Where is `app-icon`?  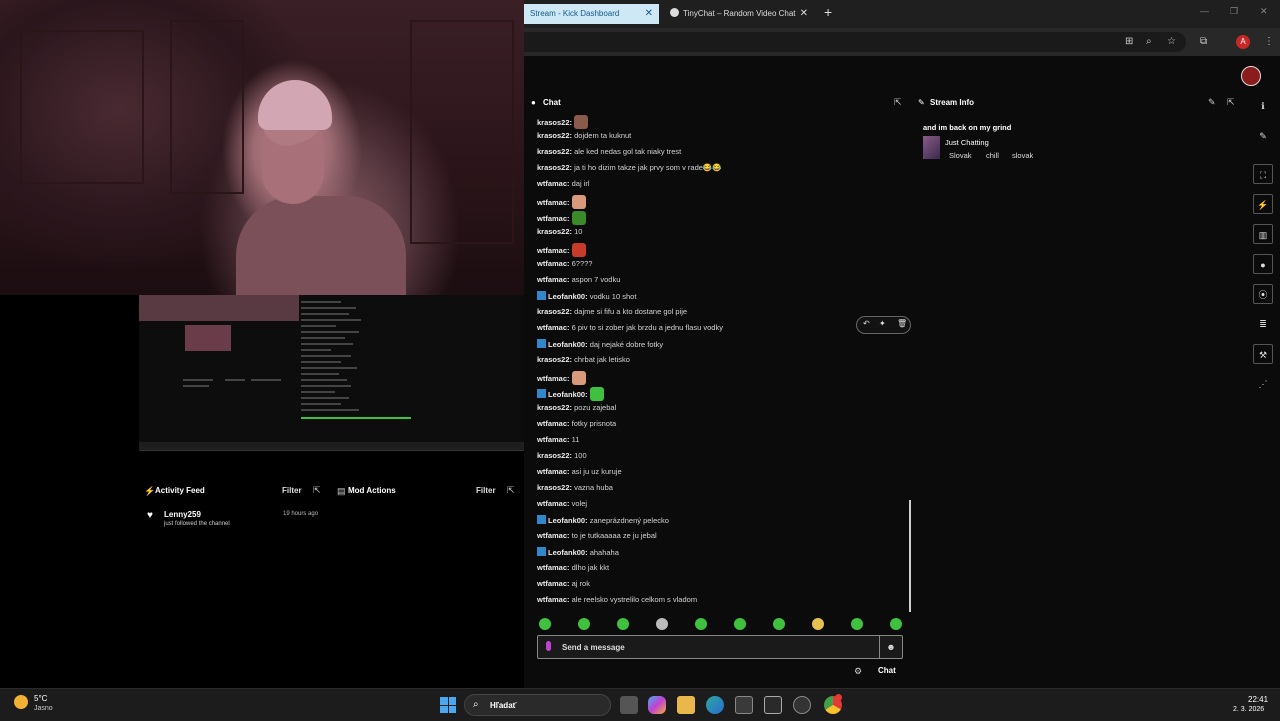 app-icon is located at coordinates (773, 705).